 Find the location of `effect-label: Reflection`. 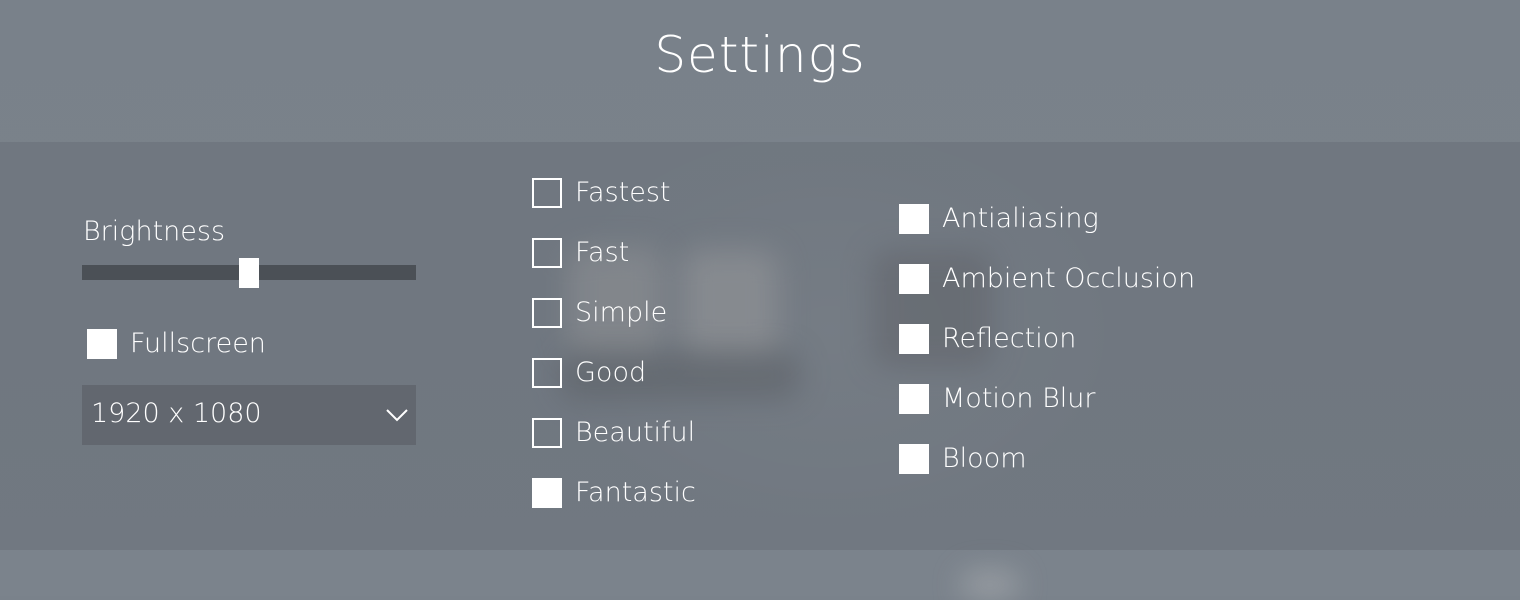

effect-label: Reflection is located at coordinates (1009, 338).